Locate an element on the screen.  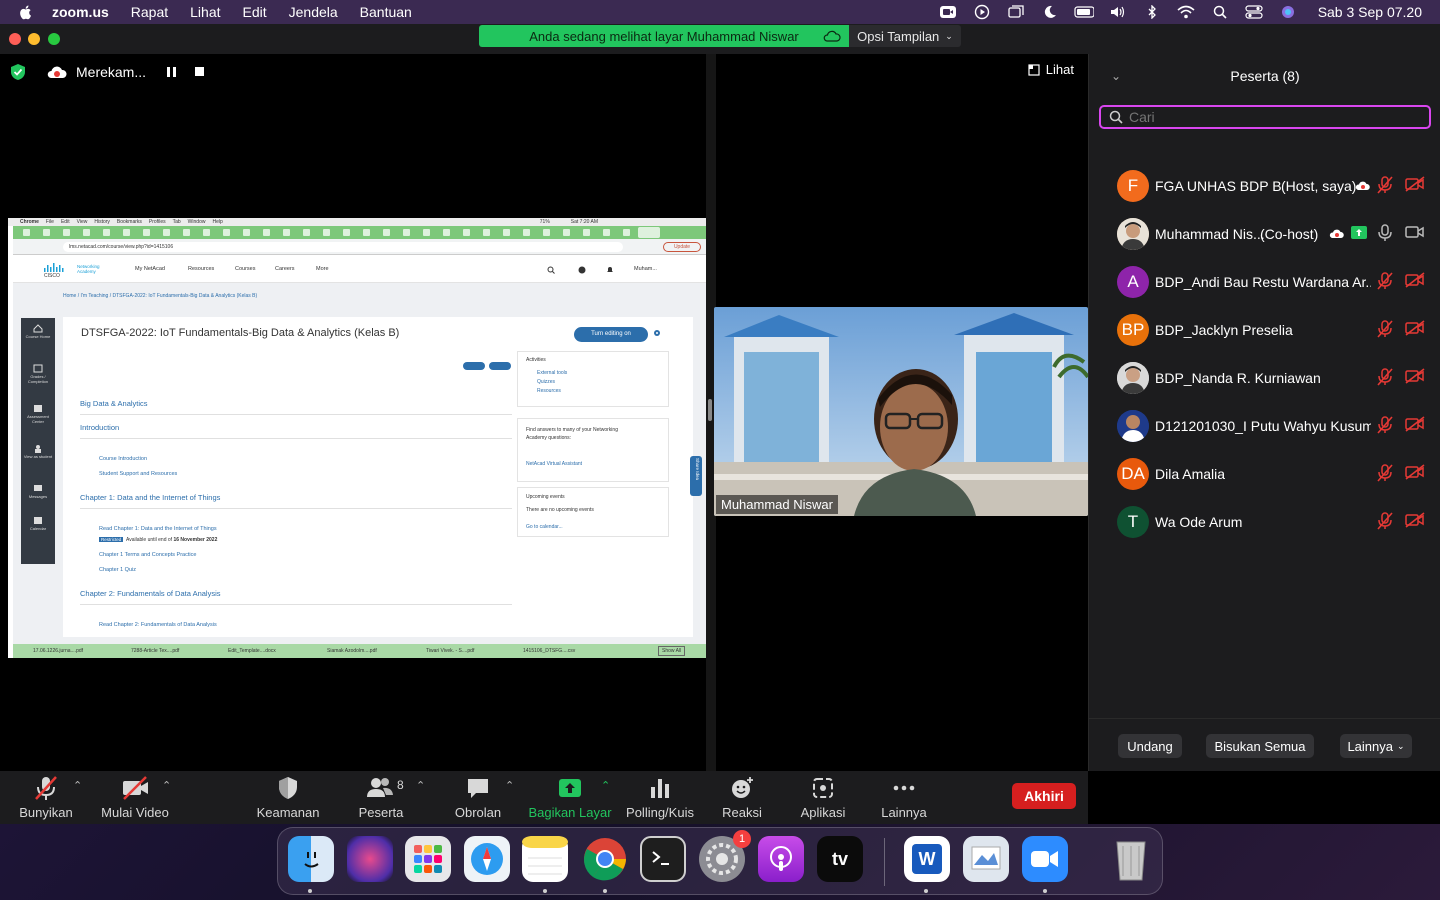
sidebar-messages: Messages is located at coordinates (38, 491).